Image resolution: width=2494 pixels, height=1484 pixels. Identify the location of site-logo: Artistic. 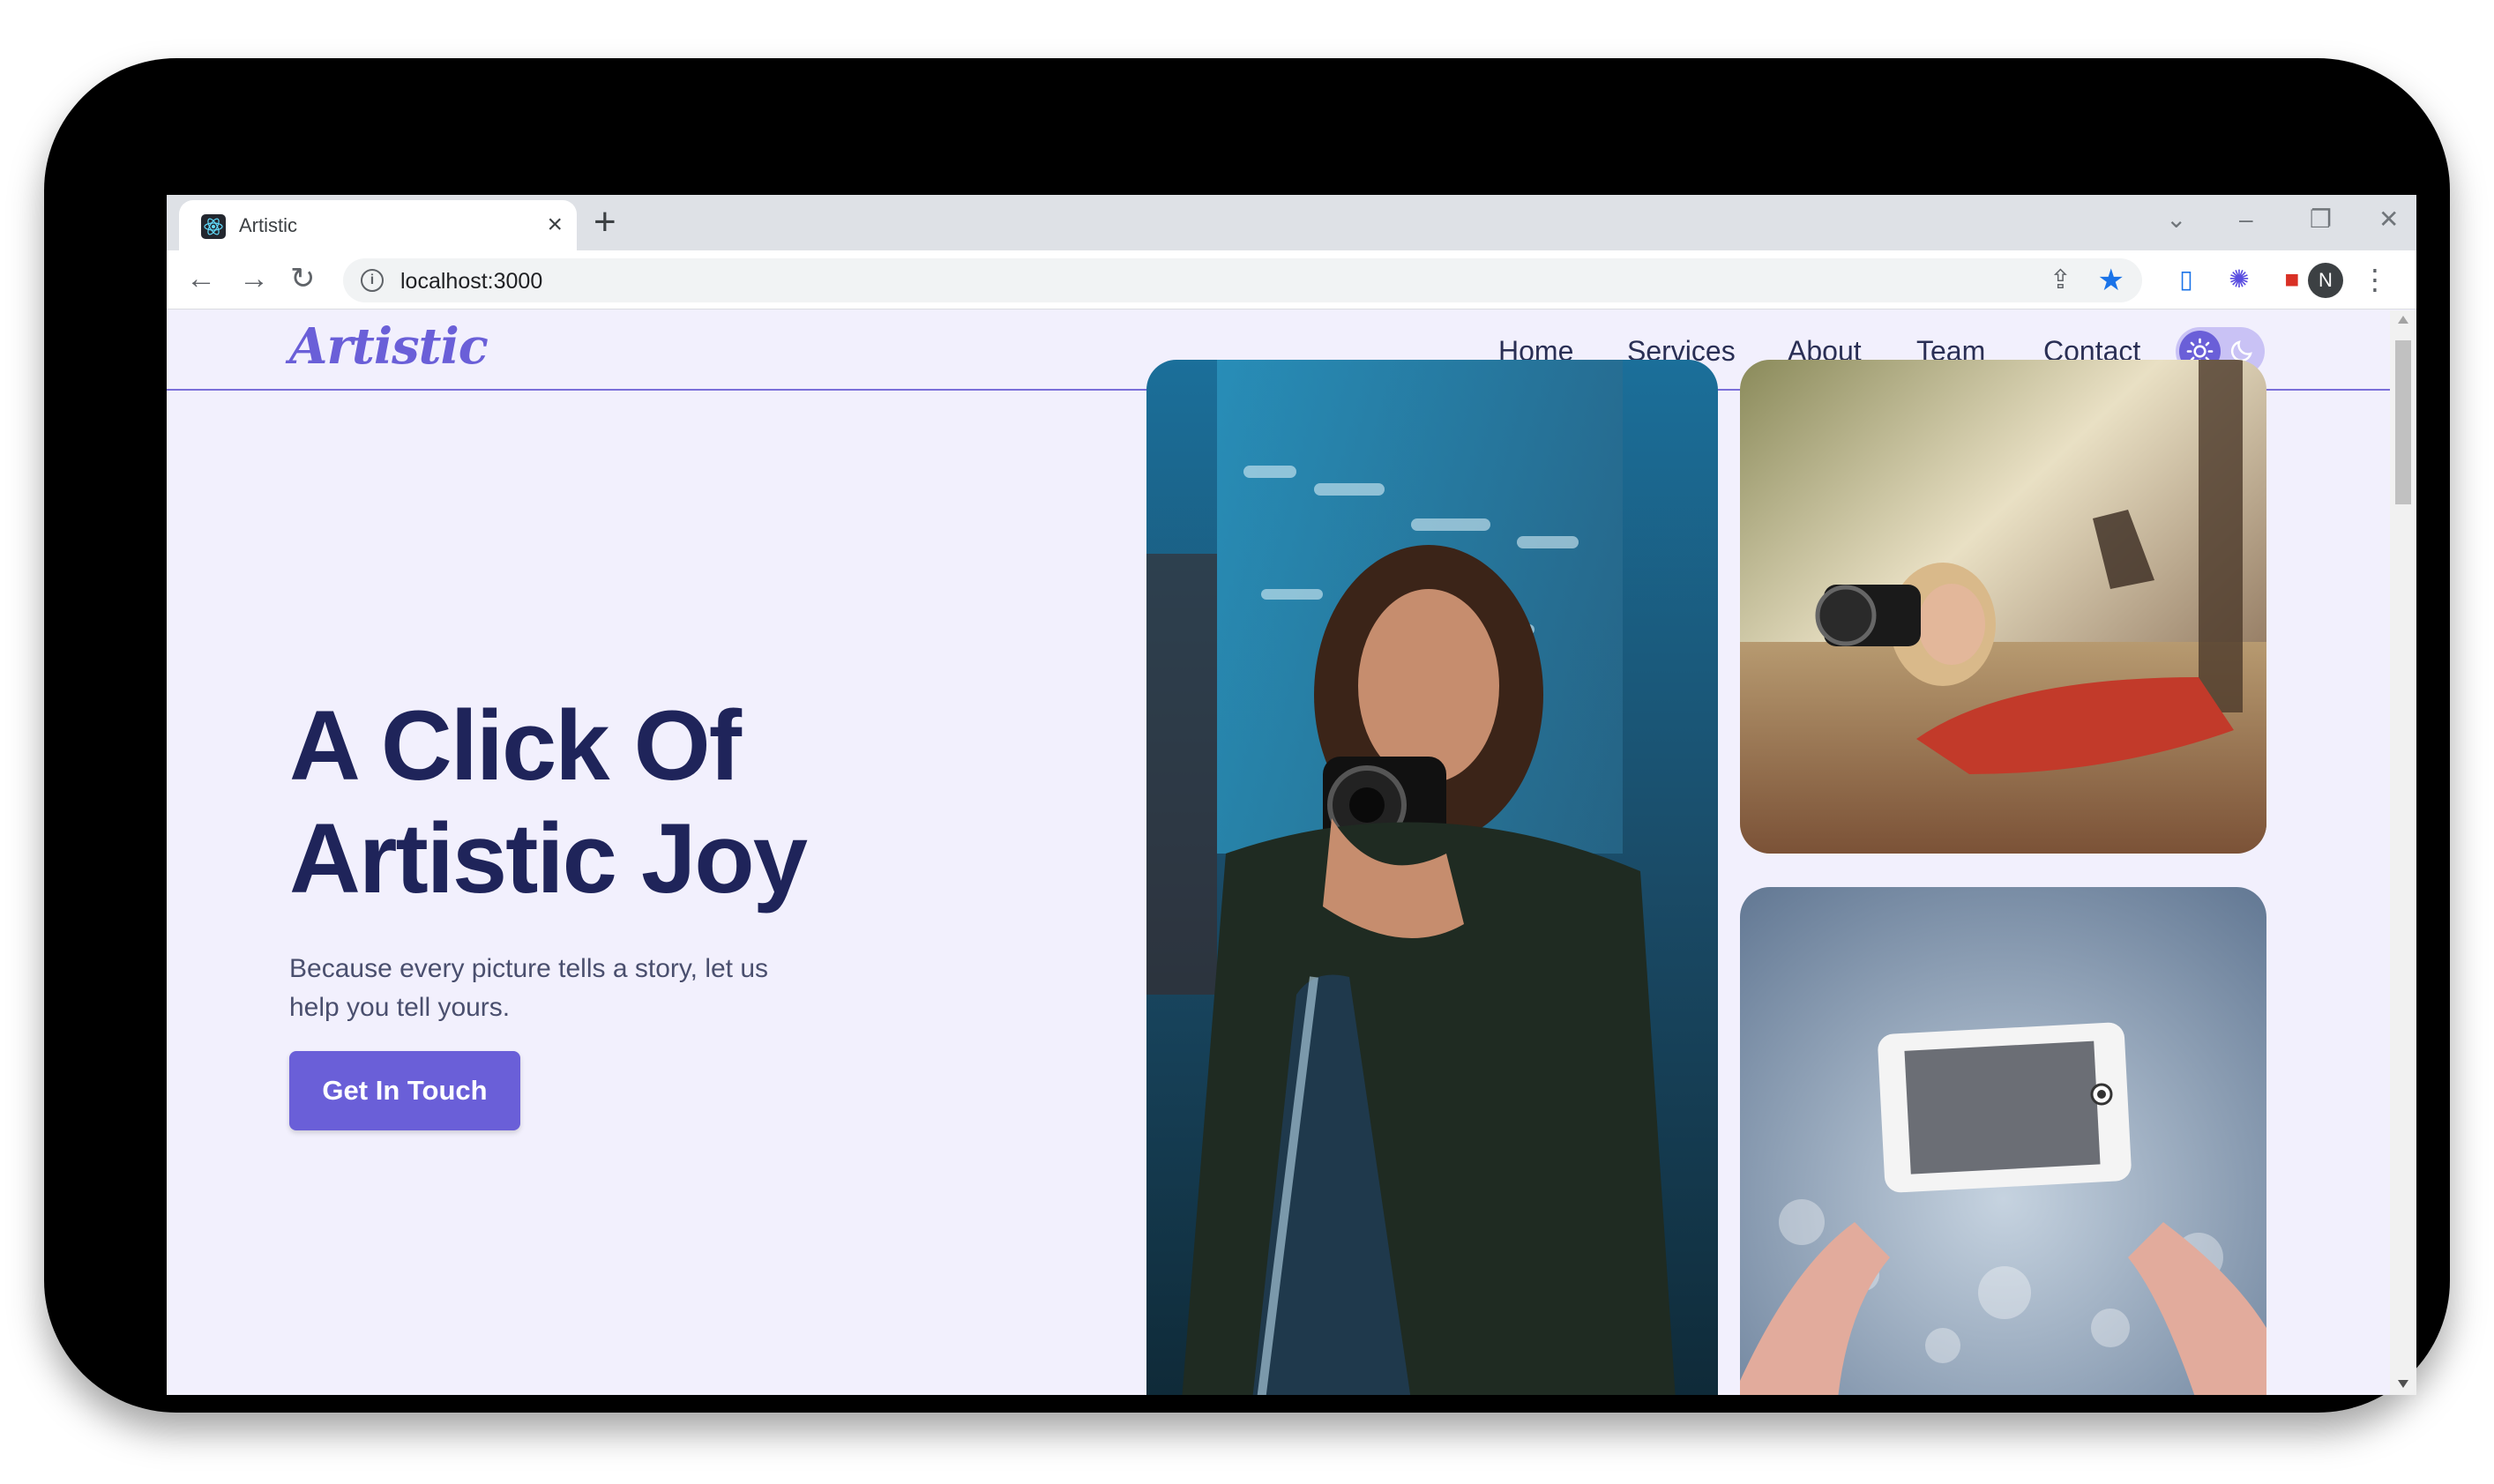
(389, 347).